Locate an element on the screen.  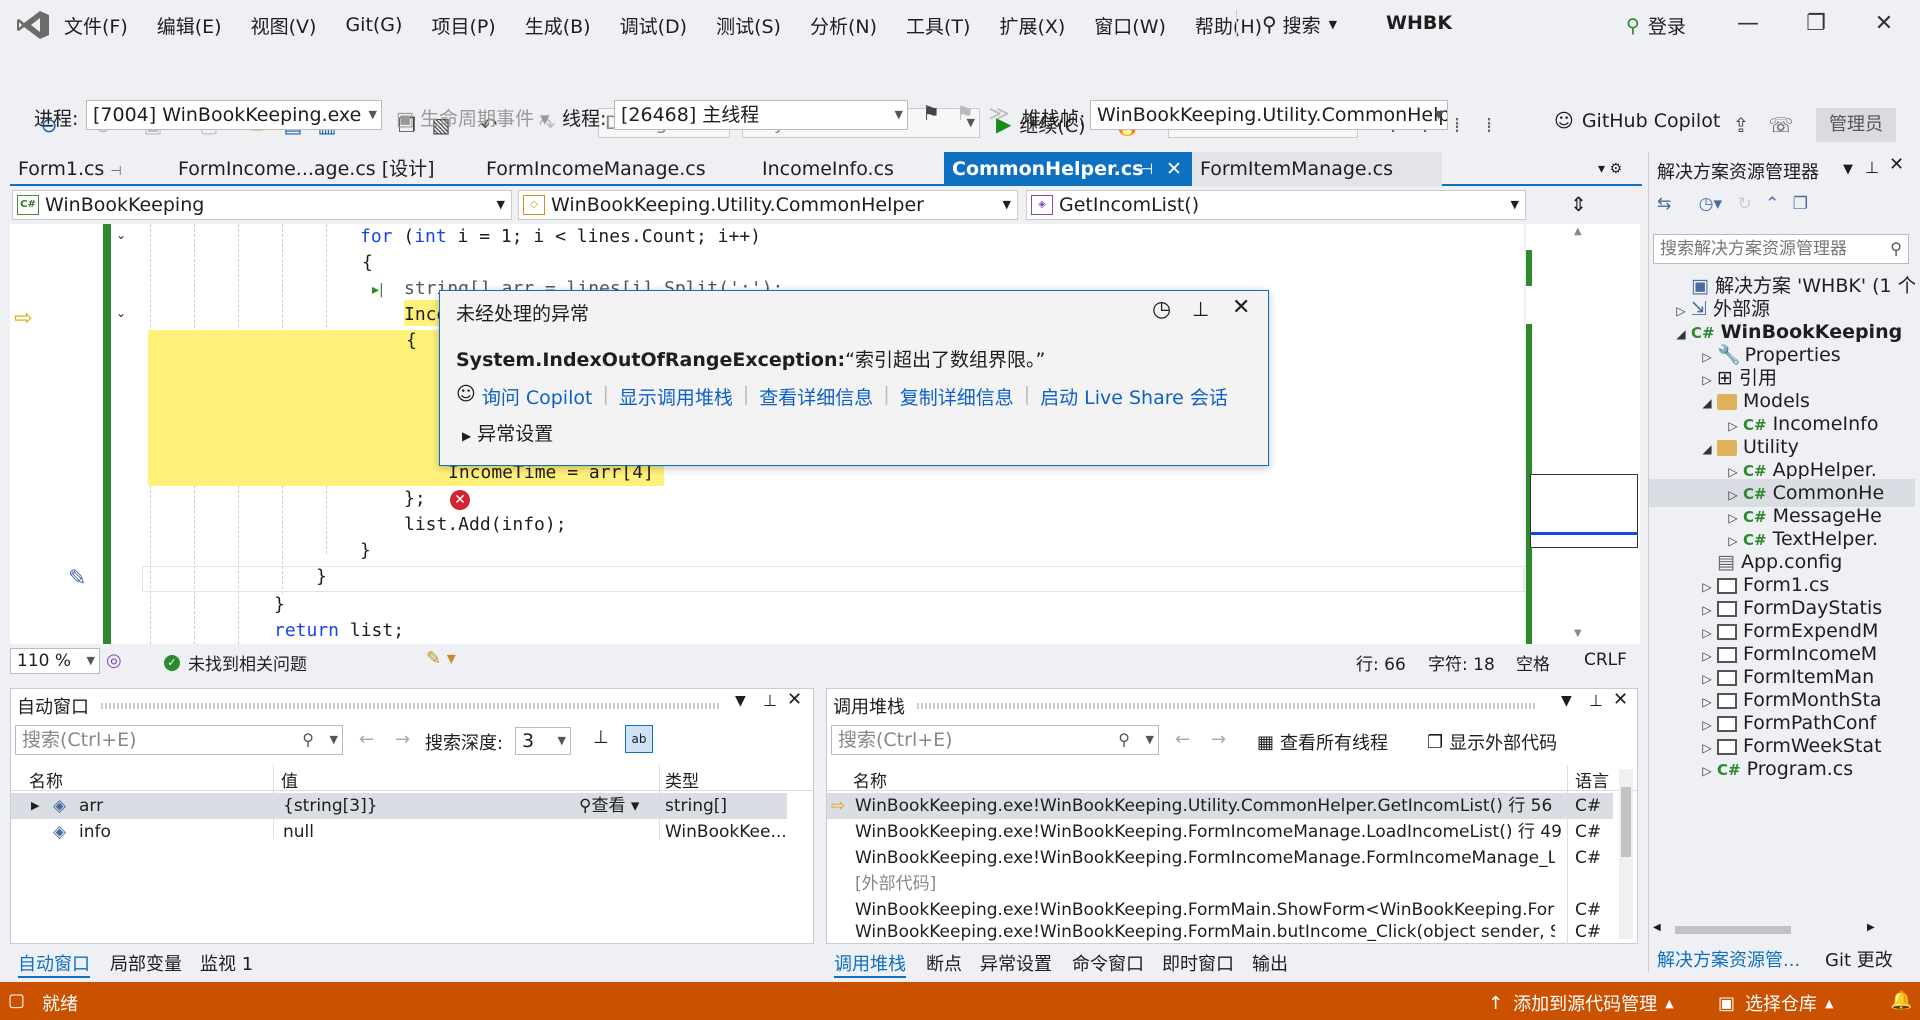
tab-form1: Form1.cs ⊣ is located at coordinates (72, 169).